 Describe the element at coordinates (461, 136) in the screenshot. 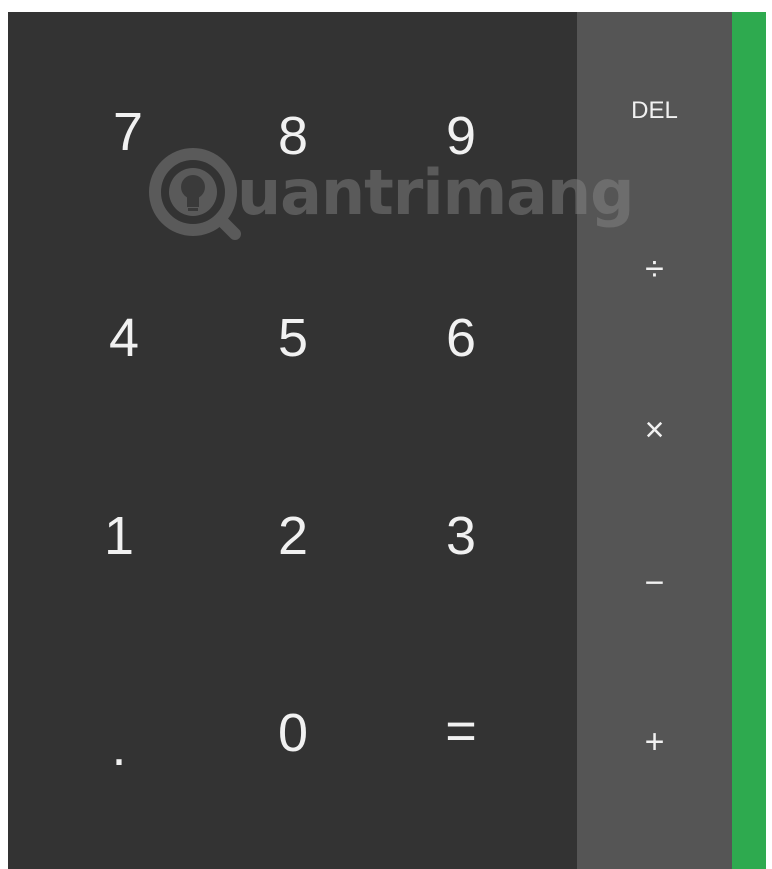

I see `key-9: 9` at that location.